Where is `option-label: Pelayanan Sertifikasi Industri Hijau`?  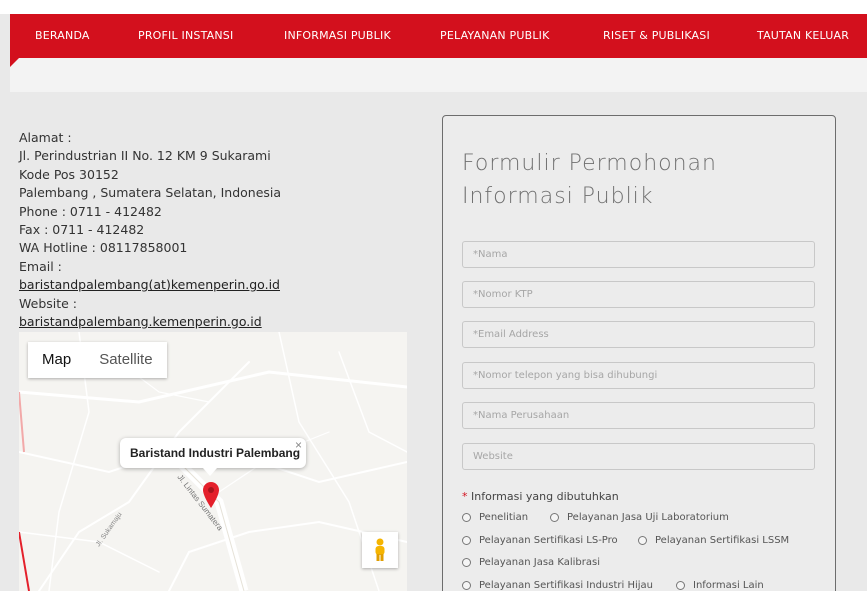 option-label: Pelayanan Sertifikasi Industri Hijau is located at coordinates (566, 585).